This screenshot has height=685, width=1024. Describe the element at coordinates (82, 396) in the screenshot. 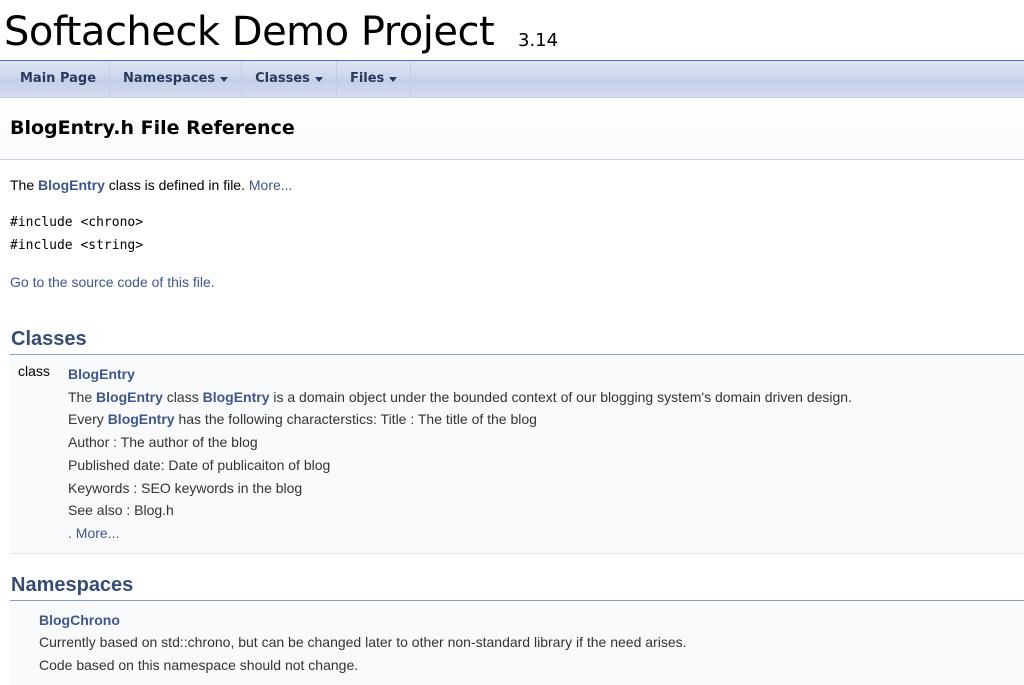

I see `desc-text: The` at that location.